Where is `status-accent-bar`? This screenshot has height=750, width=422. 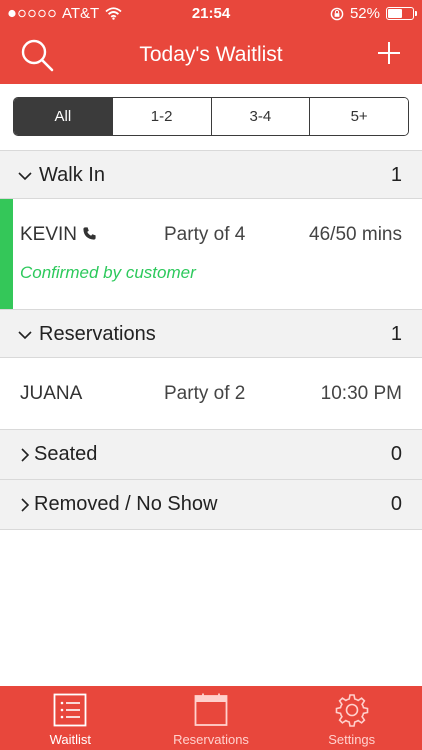
status-accent-bar is located at coordinates (6, 254).